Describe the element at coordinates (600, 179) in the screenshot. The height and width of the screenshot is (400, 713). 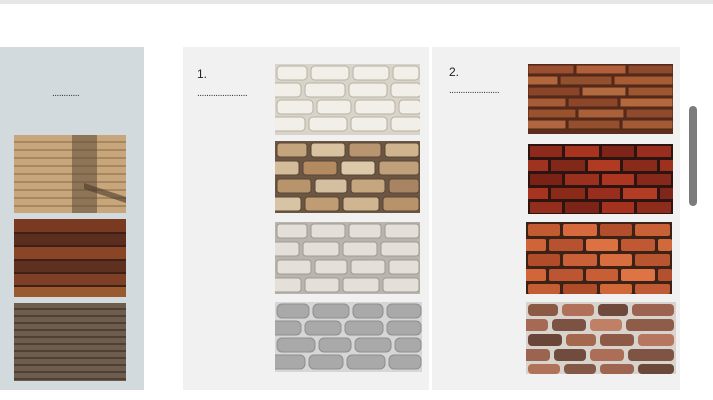
I see `red-brick-swatch` at that location.